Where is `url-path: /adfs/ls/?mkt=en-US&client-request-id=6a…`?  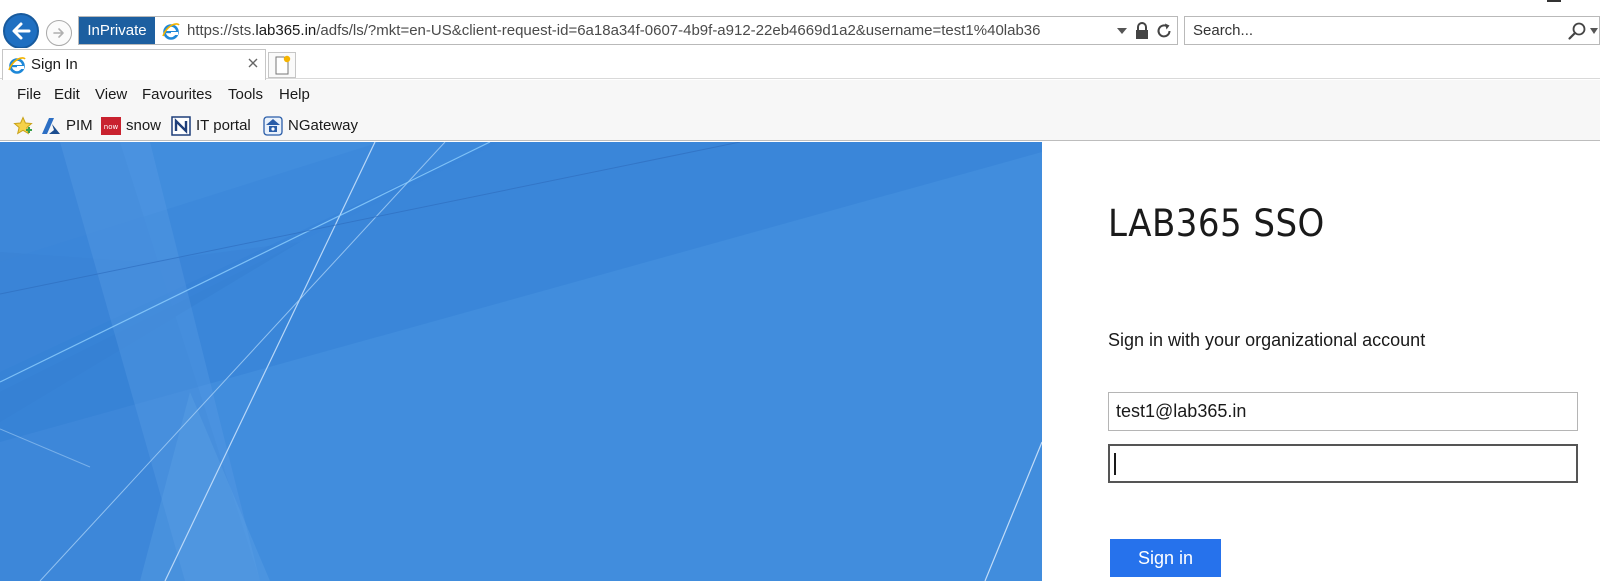
url-path: /adfs/ls/?mkt=en-US&client-request-id=6a… is located at coordinates (678, 30).